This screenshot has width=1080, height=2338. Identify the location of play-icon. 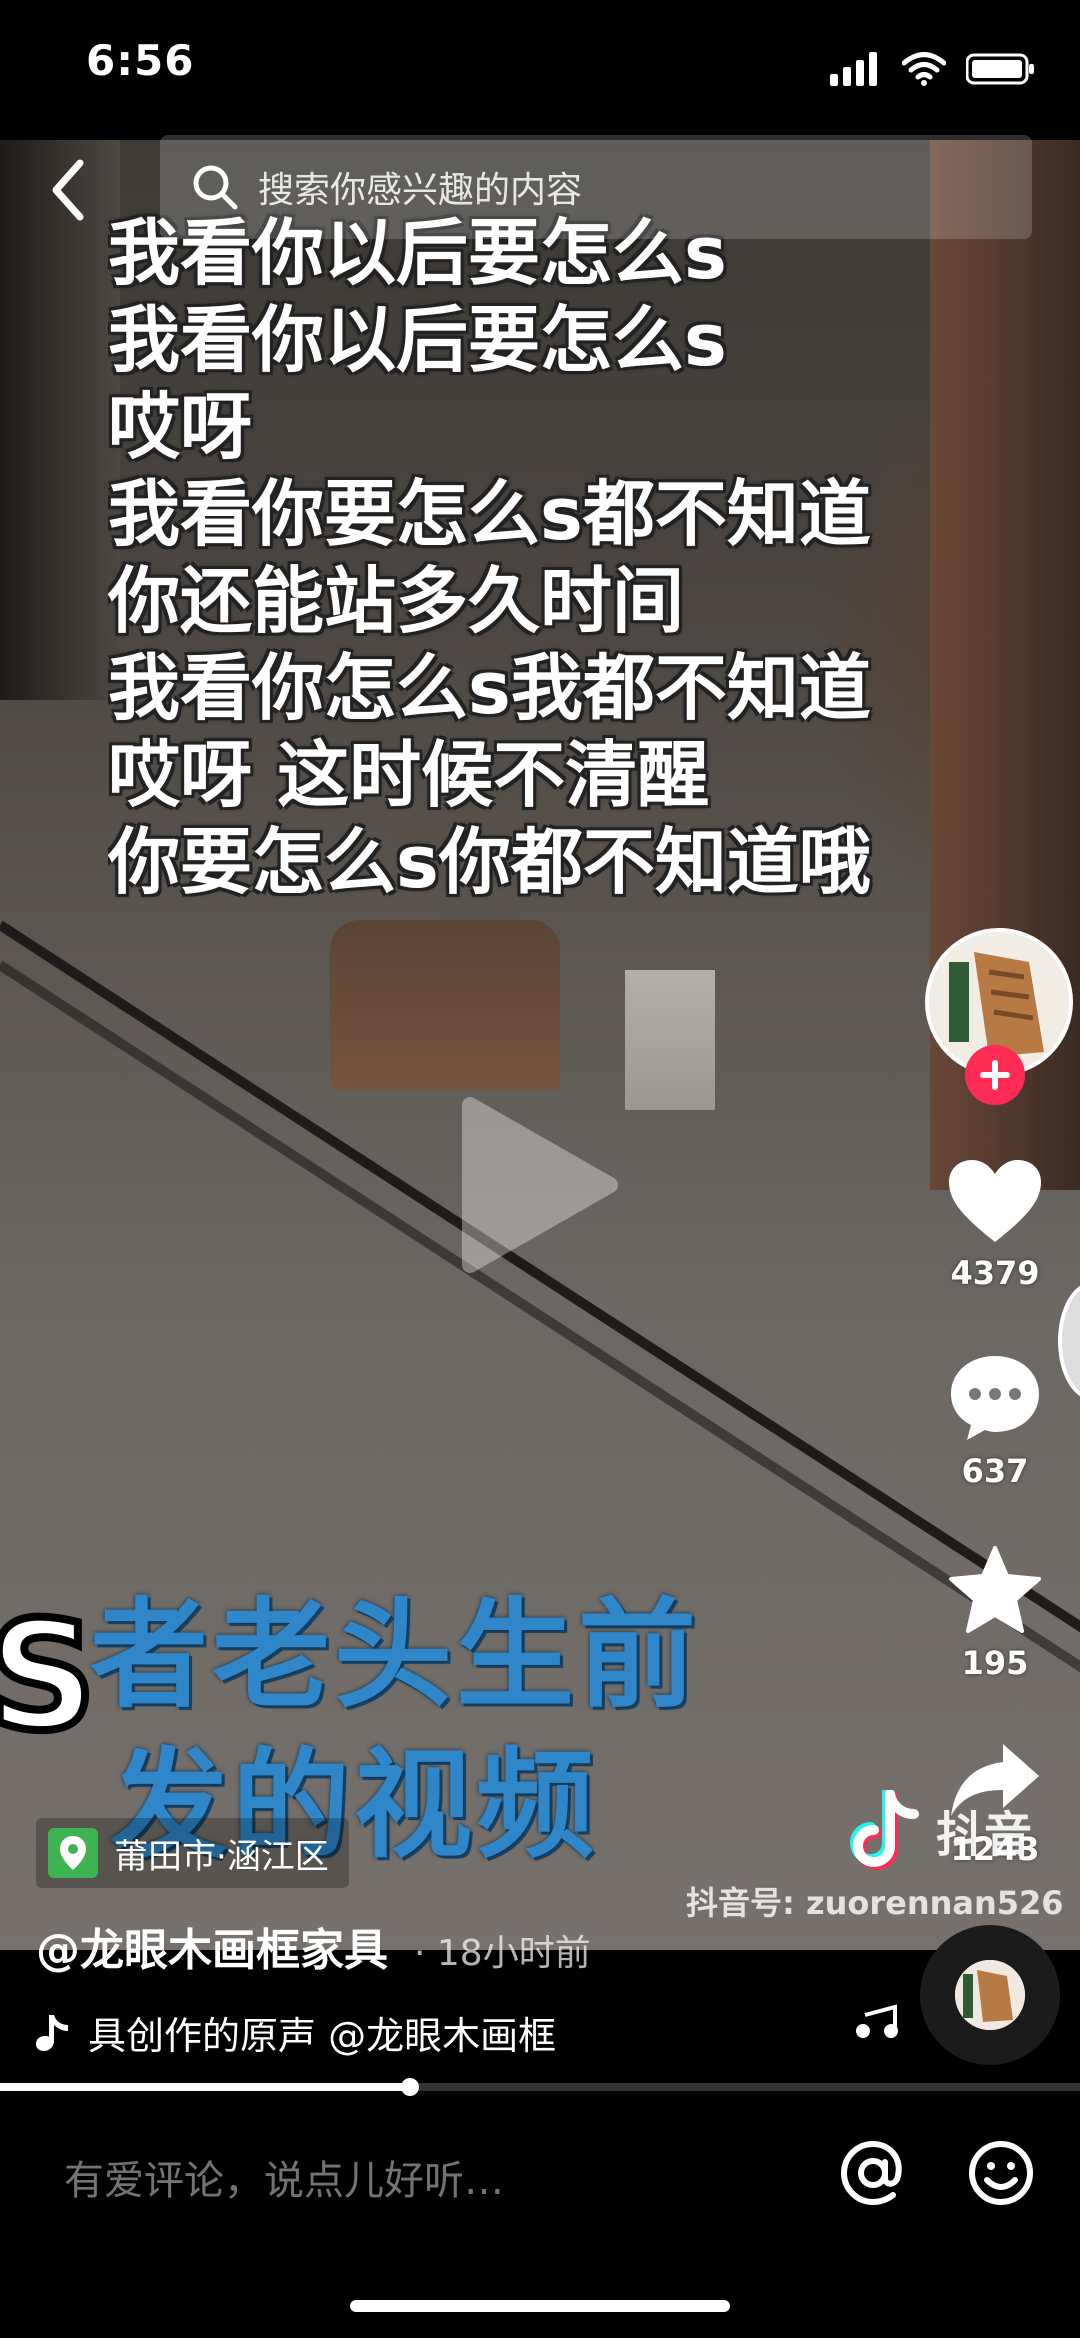
(540, 1185).